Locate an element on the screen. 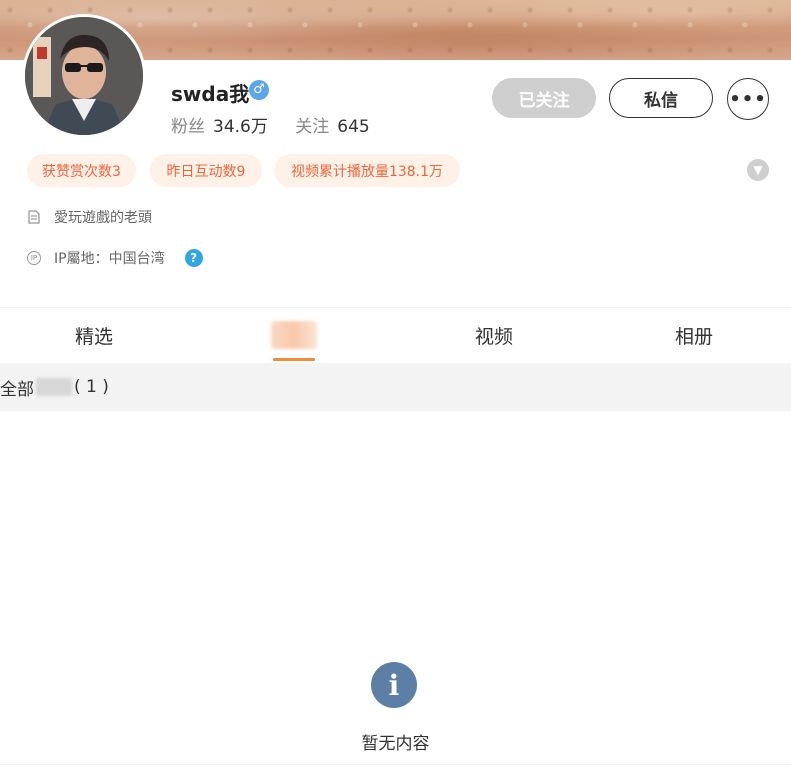  chevron-down-icon: ▼ is located at coordinates (758, 170).